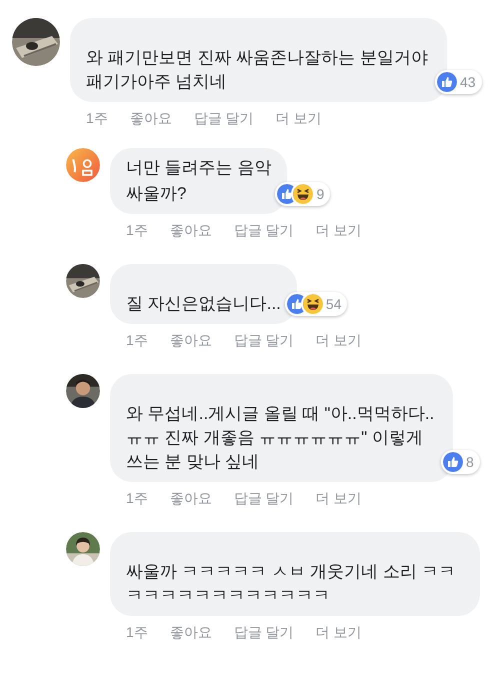 This screenshot has height=674, width=500. What do you see at coordinates (468, 82) in the screenshot?
I see `reaction-count: 43` at bounding box center [468, 82].